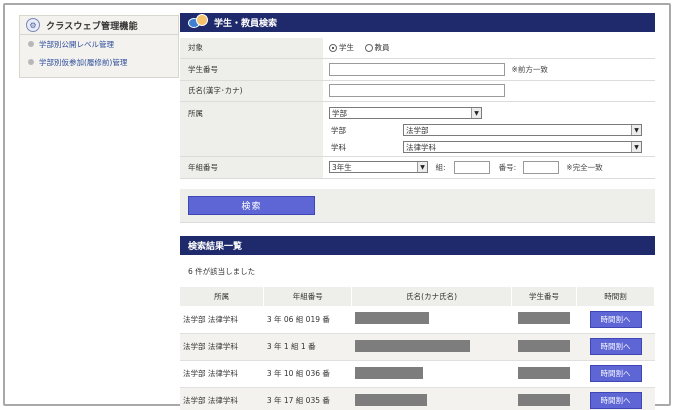  What do you see at coordinates (199, 23) in the screenshot?
I see `users-icon` at bounding box center [199, 23].